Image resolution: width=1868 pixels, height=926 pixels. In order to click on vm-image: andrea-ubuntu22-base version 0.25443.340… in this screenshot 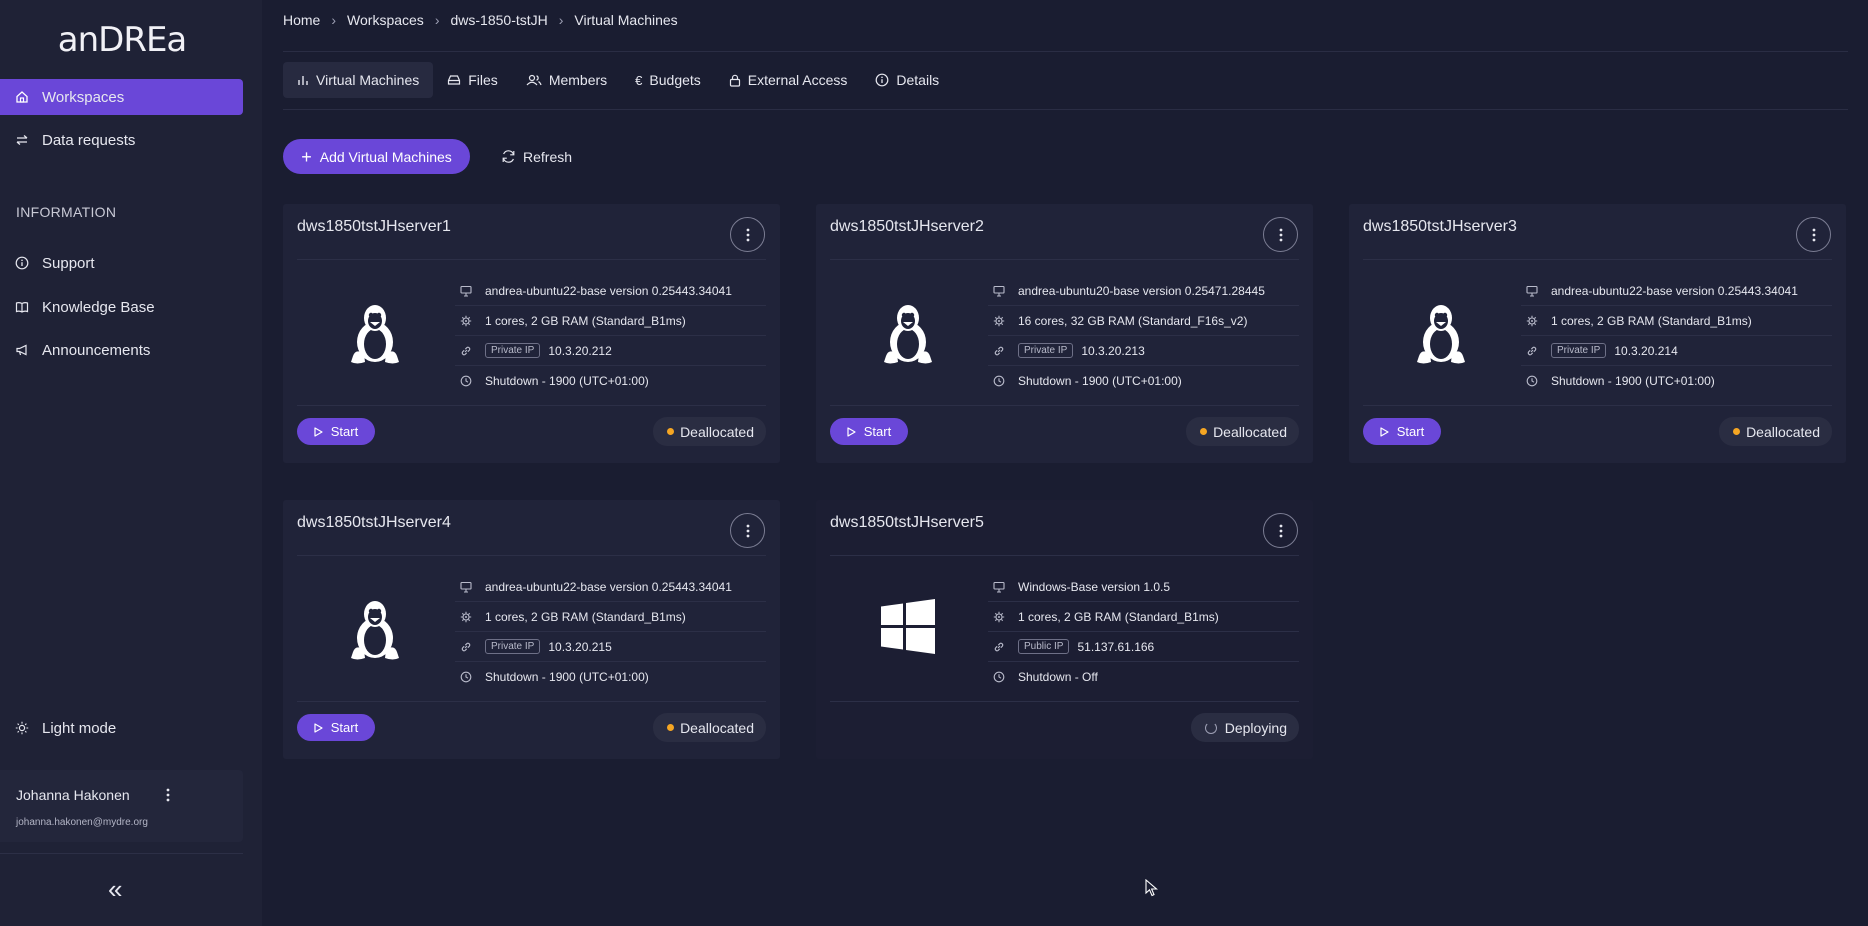, I will do `click(608, 290)`.